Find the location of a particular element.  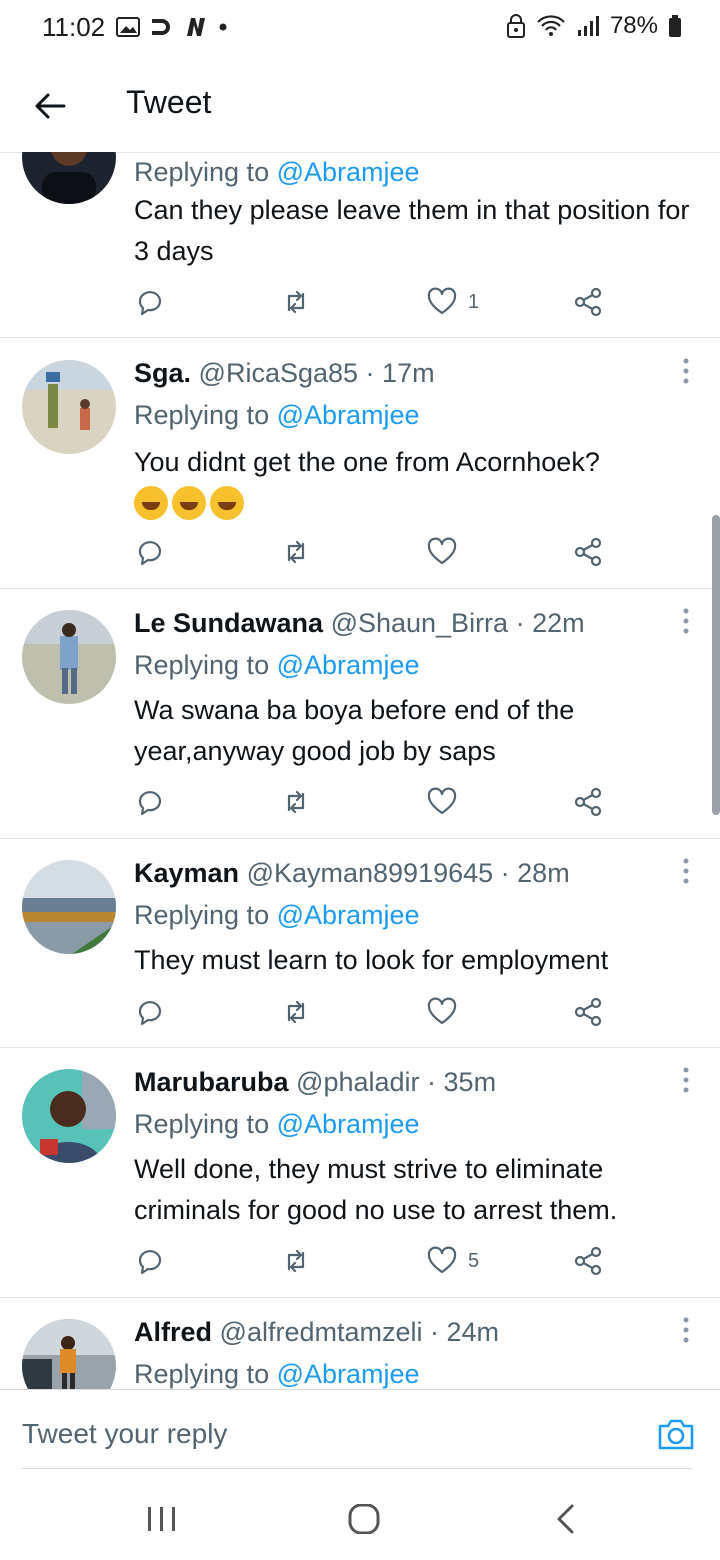

news-icon is located at coordinates (196, 27).